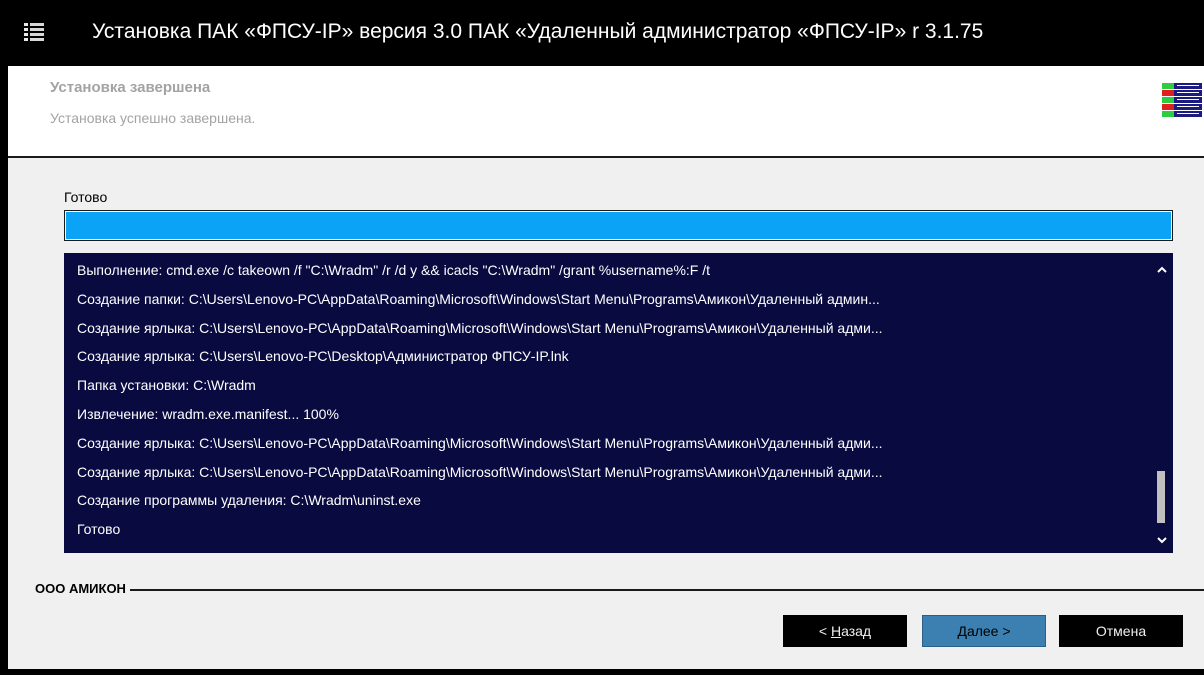 The height and width of the screenshot is (675, 1204). Describe the element at coordinates (130, 87) in the screenshot. I see `page-title: Установка завершена` at that location.